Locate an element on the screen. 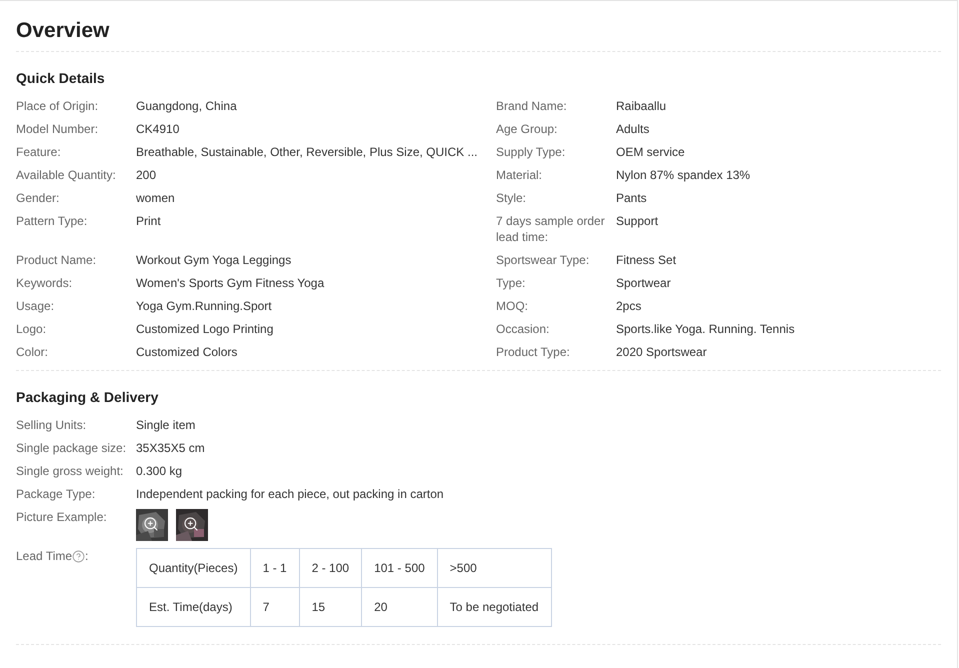 The height and width of the screenshot is (668, 959). detail-label: Usage: is located at coordinates (36, 306).